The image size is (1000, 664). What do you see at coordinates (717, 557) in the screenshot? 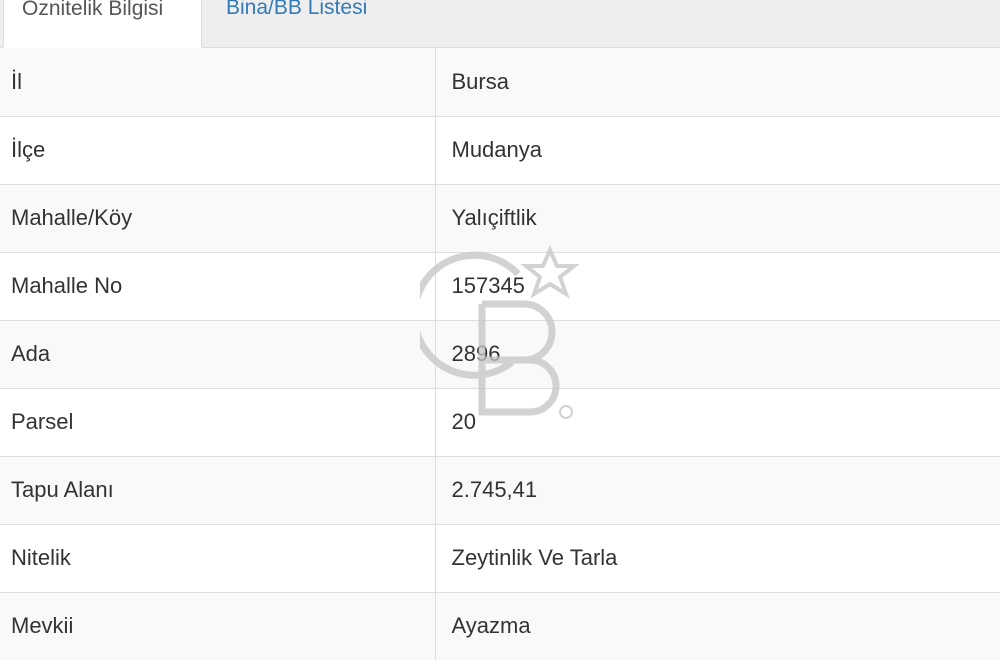
I see `attribute-value: Zeytinlik Ve Tarla` at bounding box center [717, 557].